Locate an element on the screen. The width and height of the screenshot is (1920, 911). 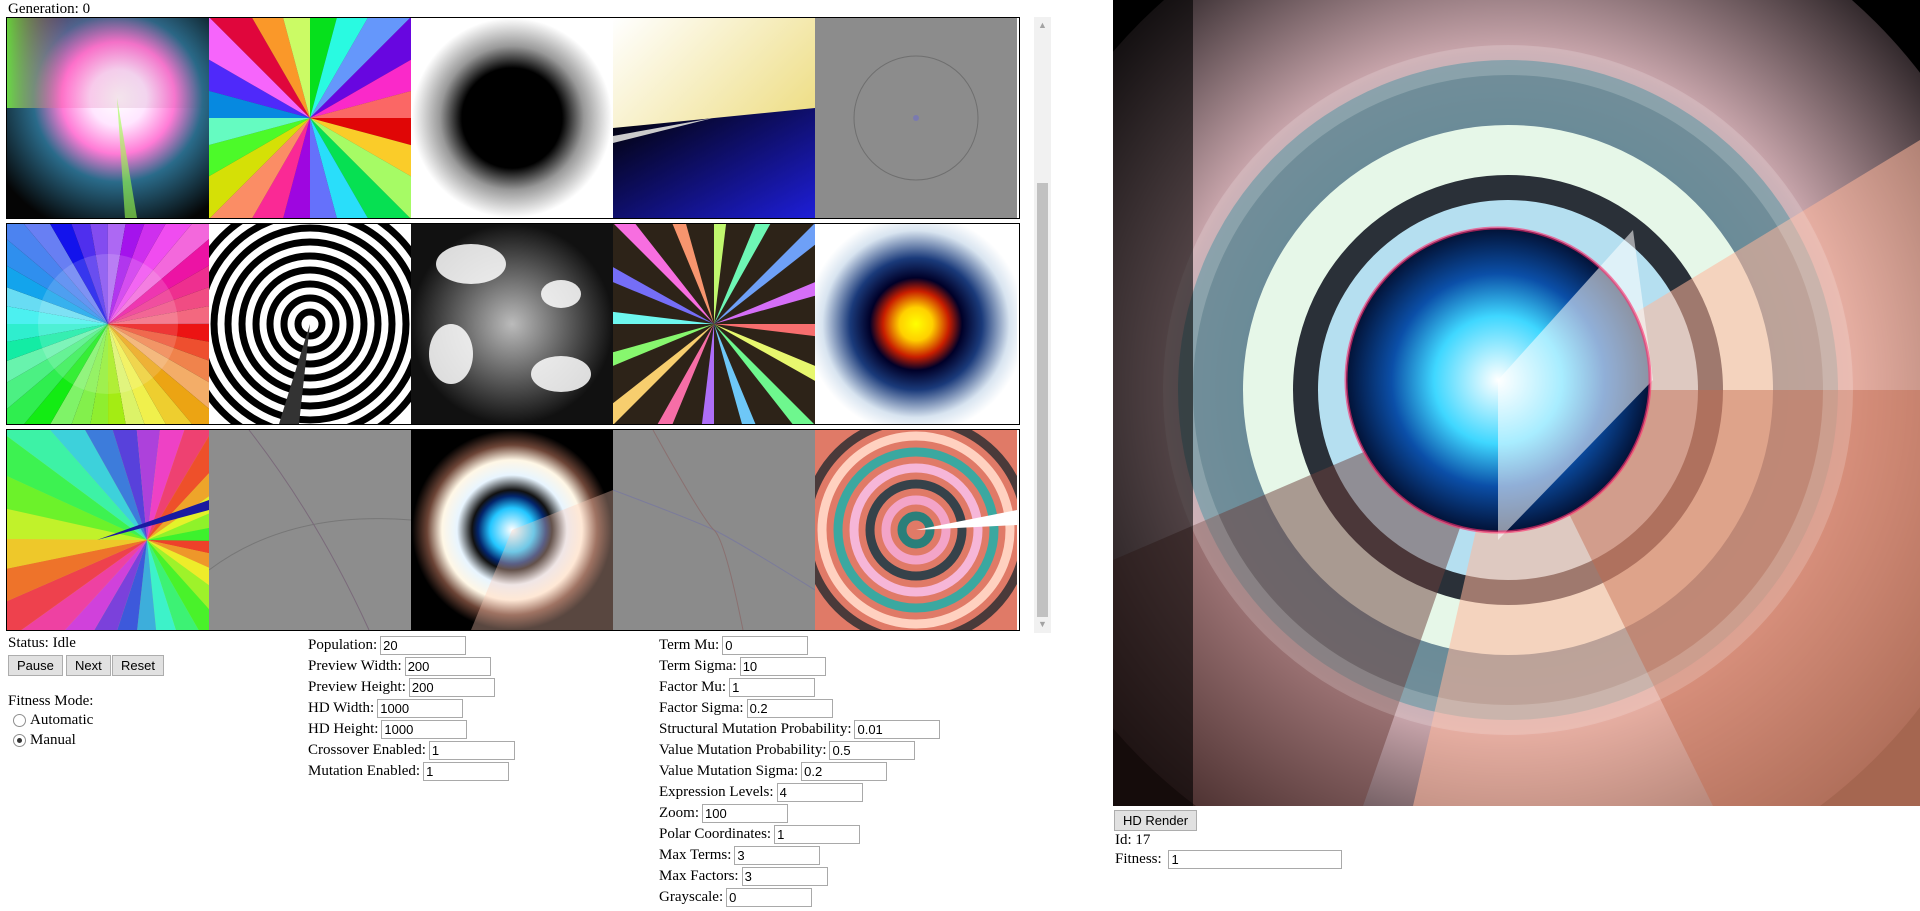
thumbnail-bw-interference is located at coordinates (310, 324).